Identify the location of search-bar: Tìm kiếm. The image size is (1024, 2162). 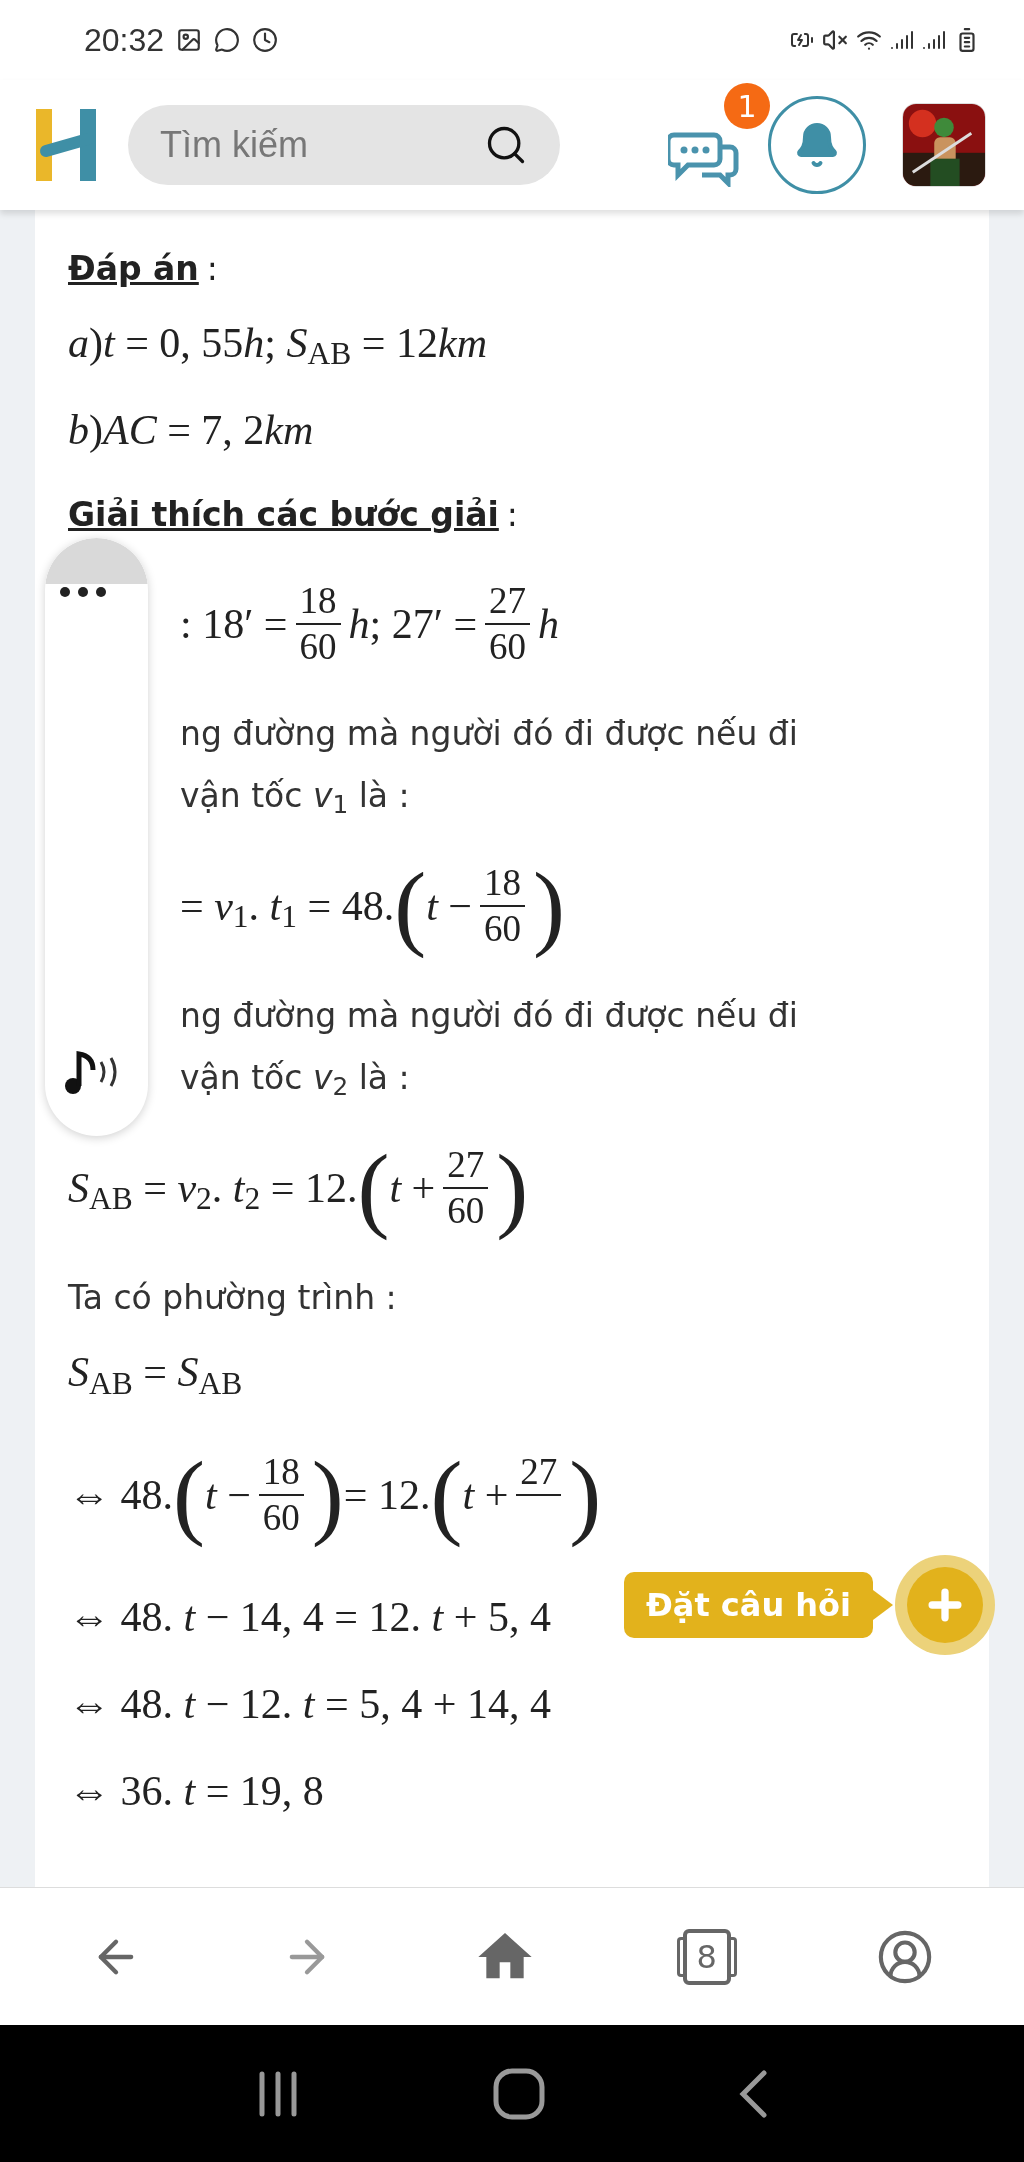
(344, 145).